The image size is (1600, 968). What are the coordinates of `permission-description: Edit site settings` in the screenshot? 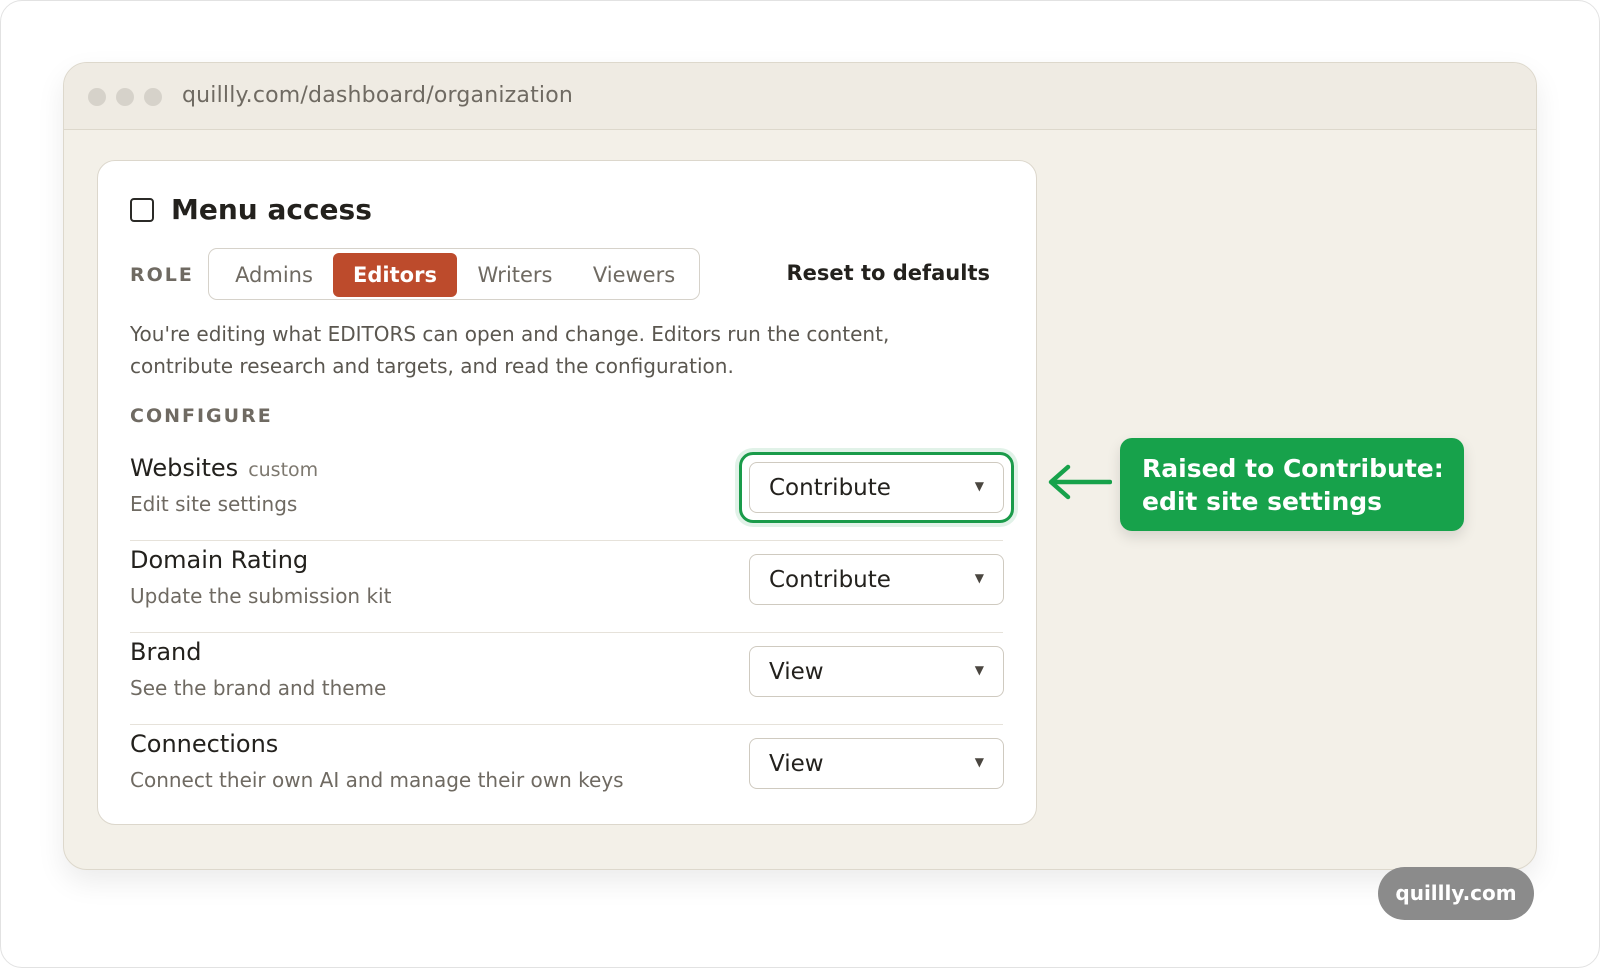 It's located at (214, 504).